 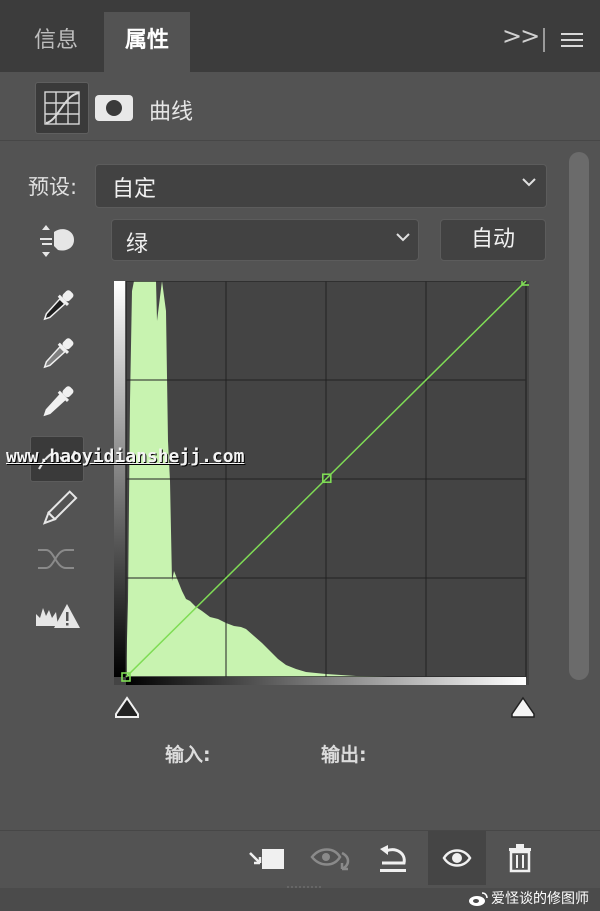 I want to click on output-label: 输出:, so click(x=344, y=755).